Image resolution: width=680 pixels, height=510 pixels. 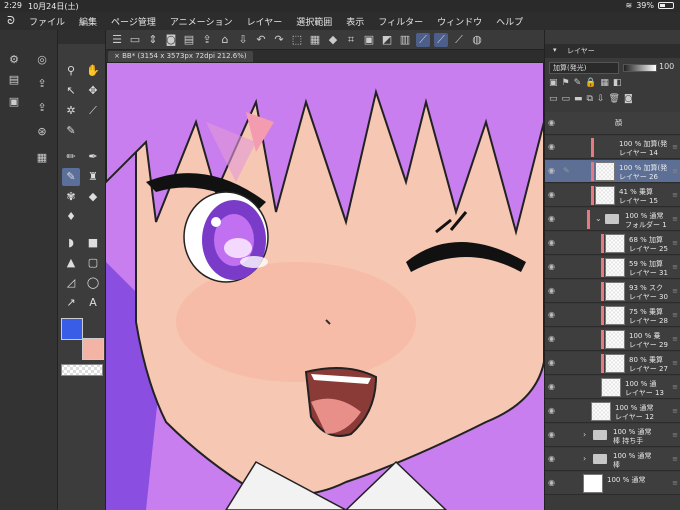 I want to click on folder-expand-icon: ›, so click(x=584, y=458).